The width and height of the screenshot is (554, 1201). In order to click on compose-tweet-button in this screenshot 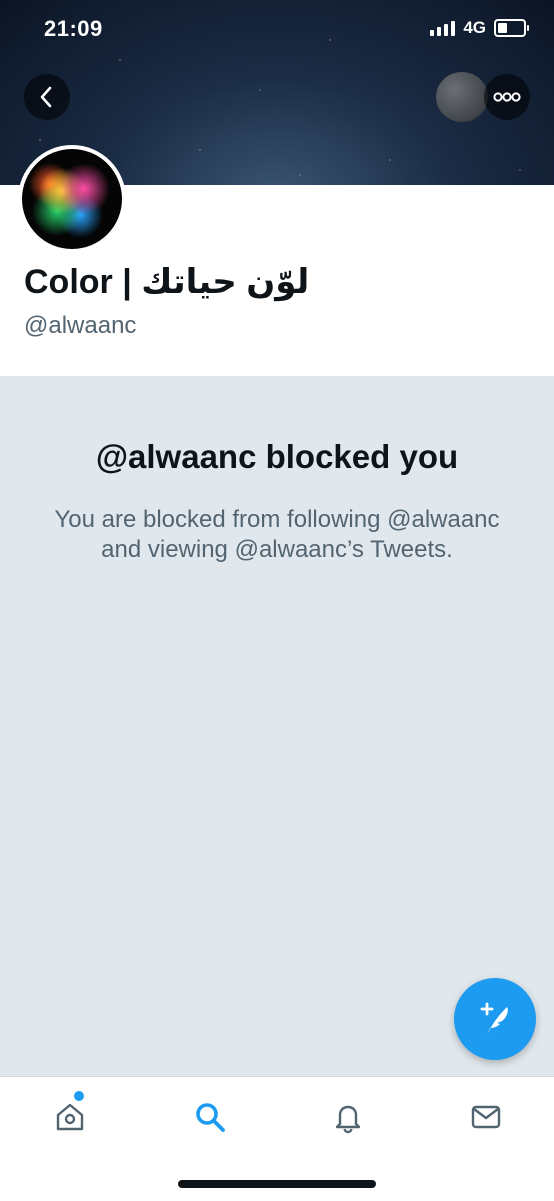, I will do `click(495, 1019)`.